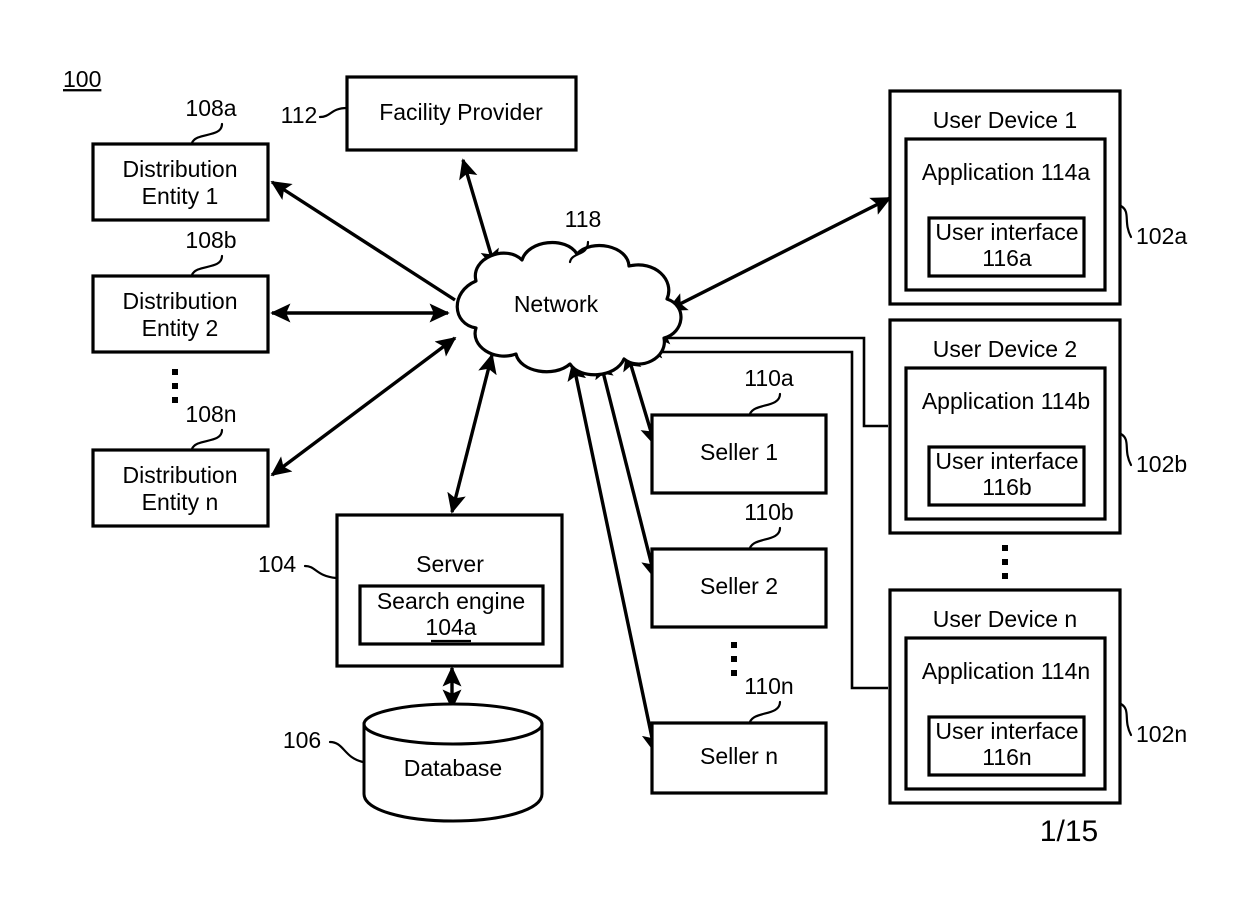 This screenshot has height=897, width=1240. What do you see at coordinates (1006, 487) in the screenshot?
I see `user-interface-116b-line2: 116b` at bounding box center [1006, 487].